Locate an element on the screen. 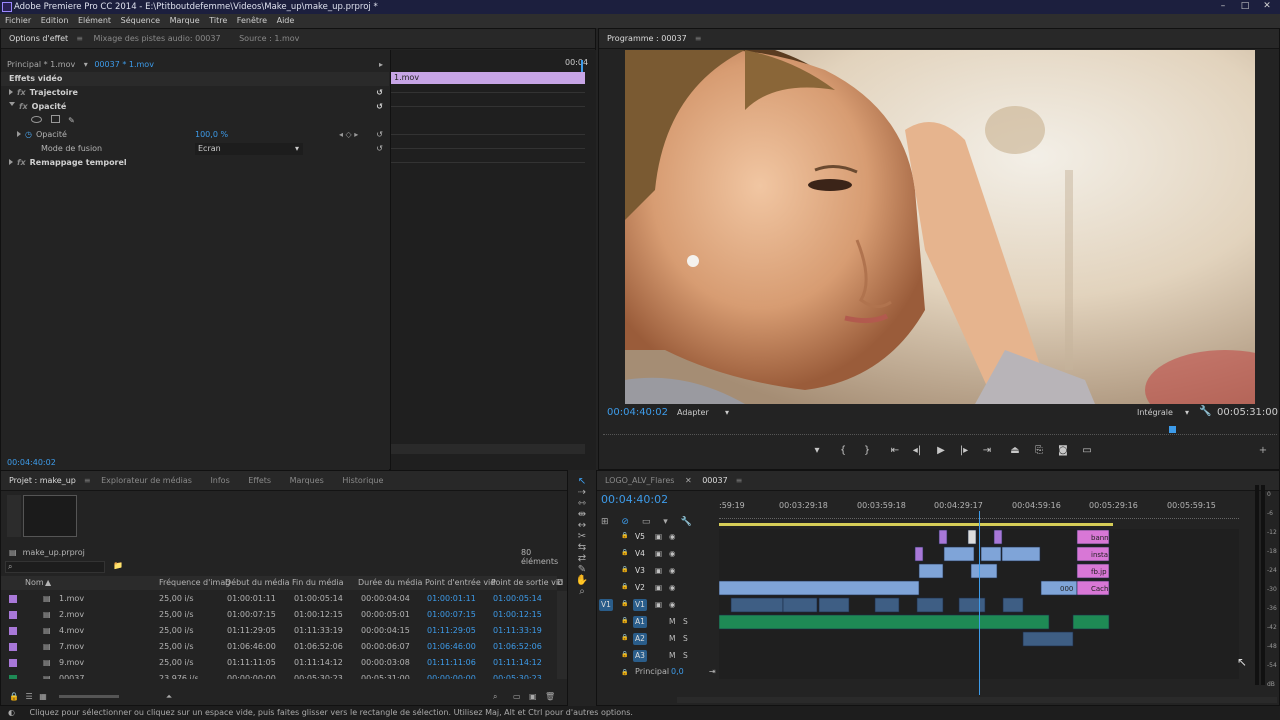  pen-mask-icon: ✎ is located at coordinates (71, 120).